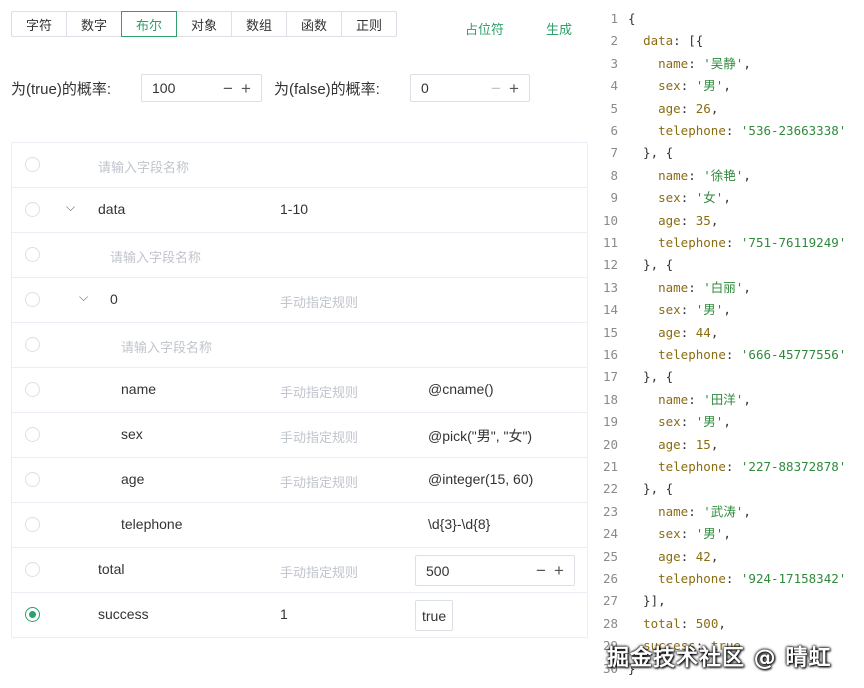 The height and width of the screenshot is (688, 864). I want to click on code-text: age: 42,, so click(688, 556).